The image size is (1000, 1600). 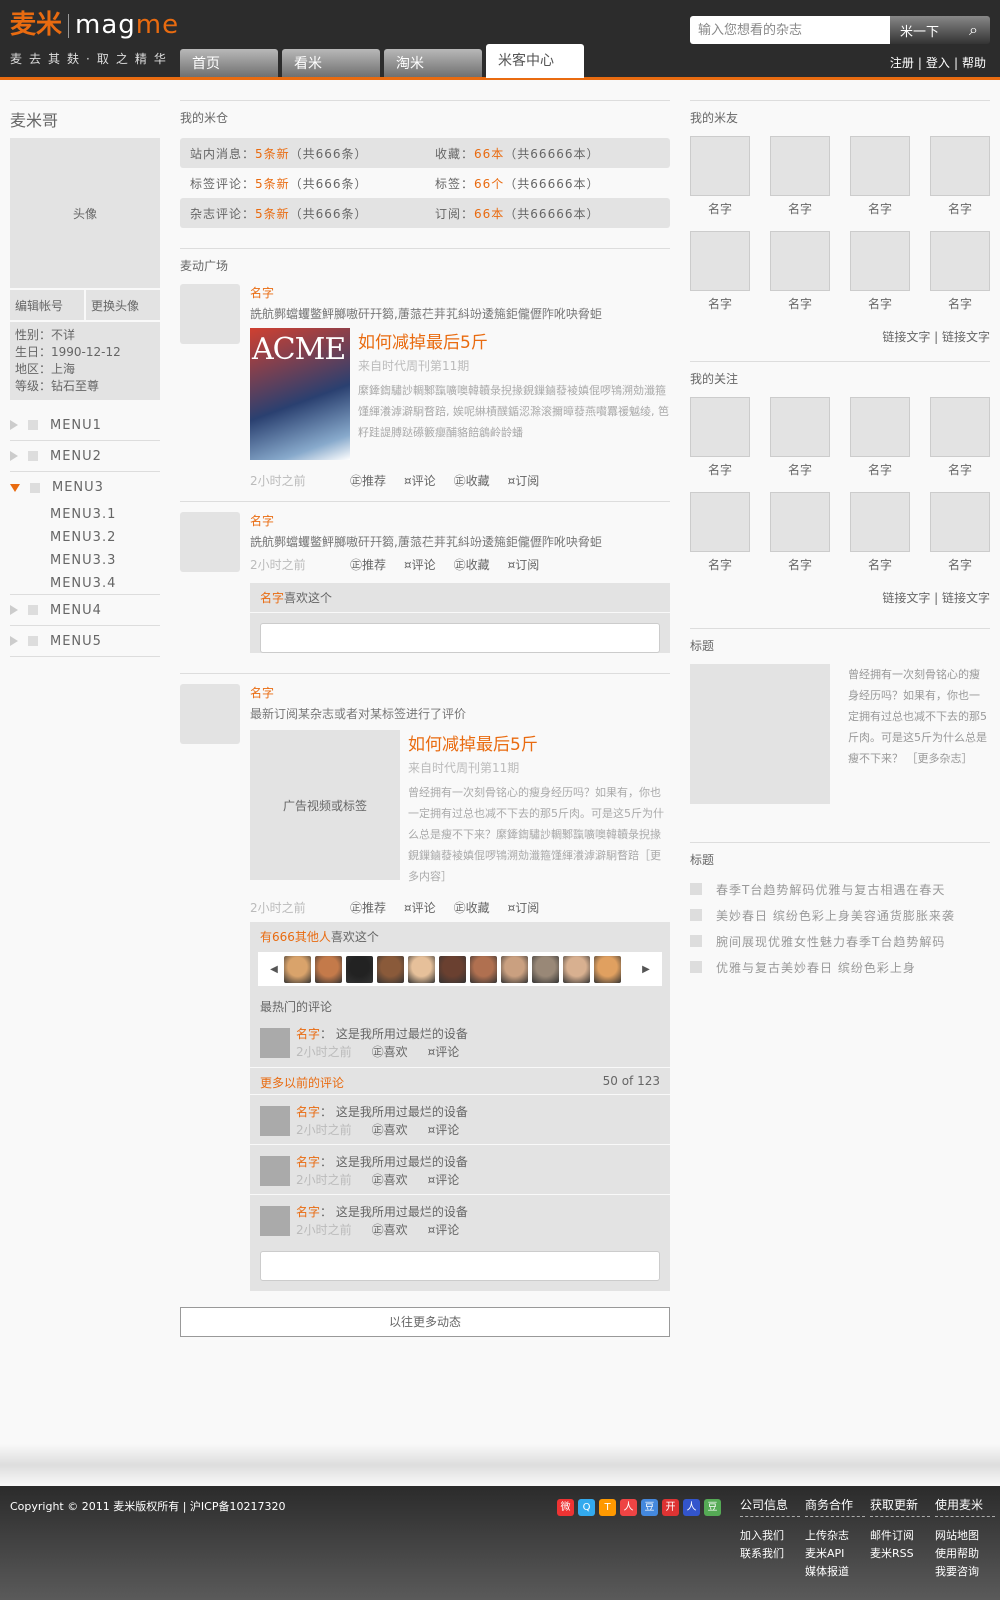 What do you see at coordinates (85, 487) in the screenshot?
I see `menu-item-3: MENU3` at bounding box center [85, 487].